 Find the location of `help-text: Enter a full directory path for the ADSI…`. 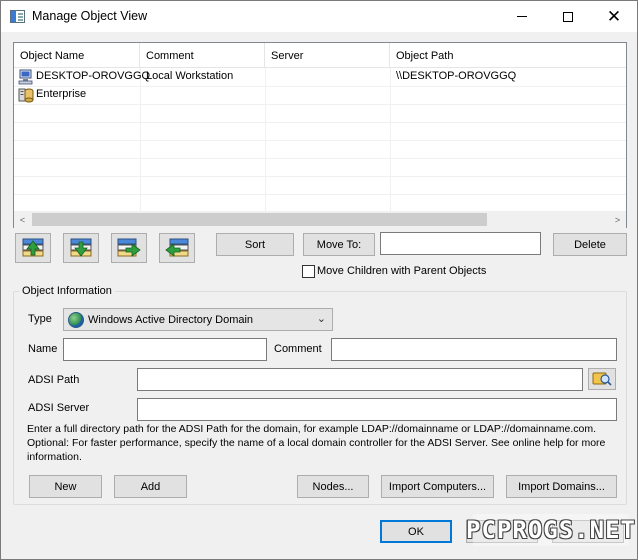

help-text: Enter a full directory path for the ADSI… is located at coordinates (316, 443).